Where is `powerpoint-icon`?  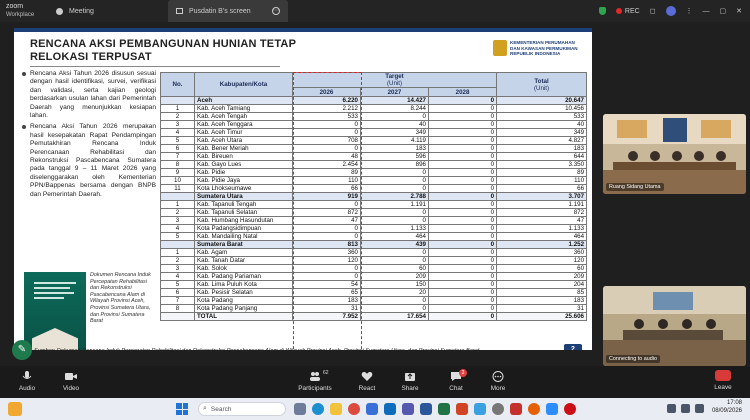
powerpoint-icon is located at coordinates (462, 409).